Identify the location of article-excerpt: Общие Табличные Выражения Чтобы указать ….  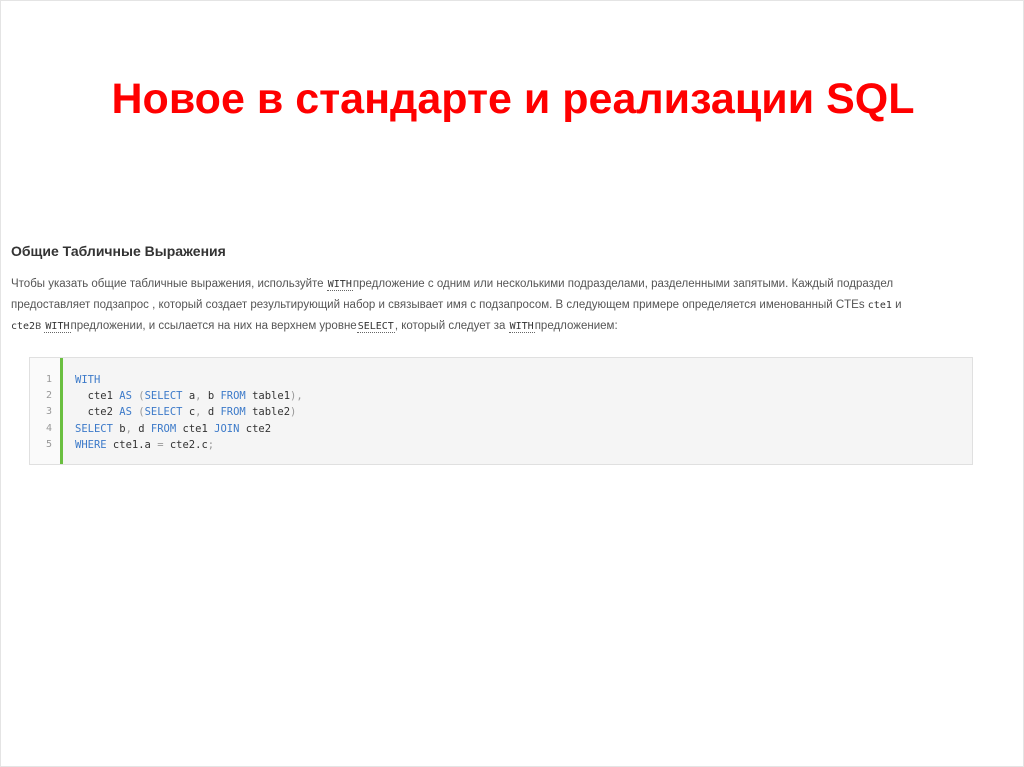
(491, 289).